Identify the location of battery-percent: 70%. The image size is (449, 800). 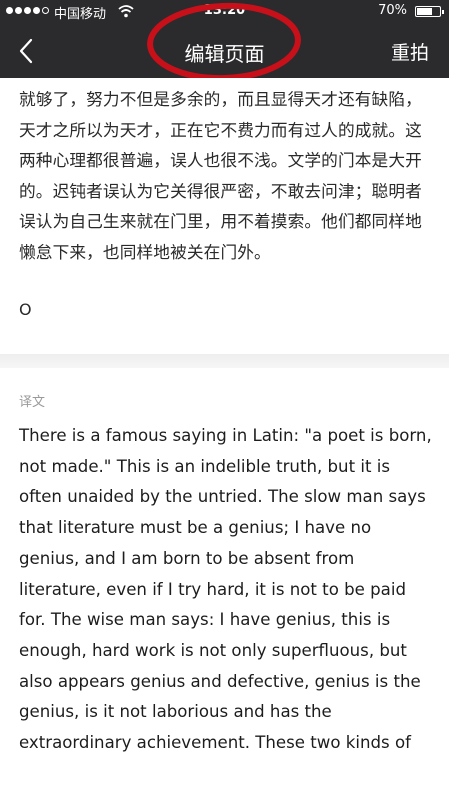
(392, 10).